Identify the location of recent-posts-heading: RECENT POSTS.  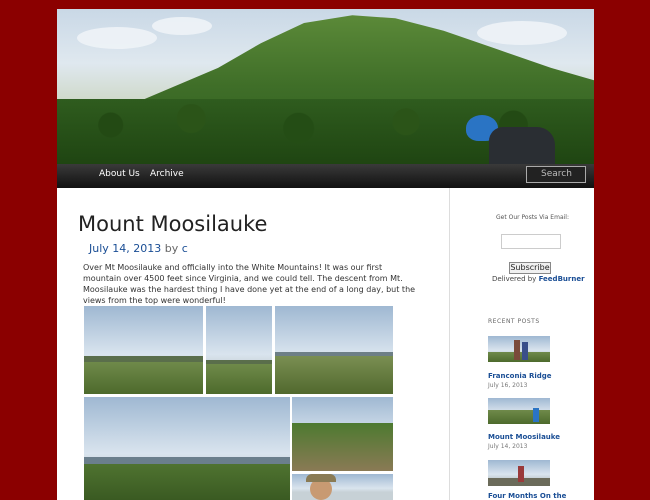
(514, 321).